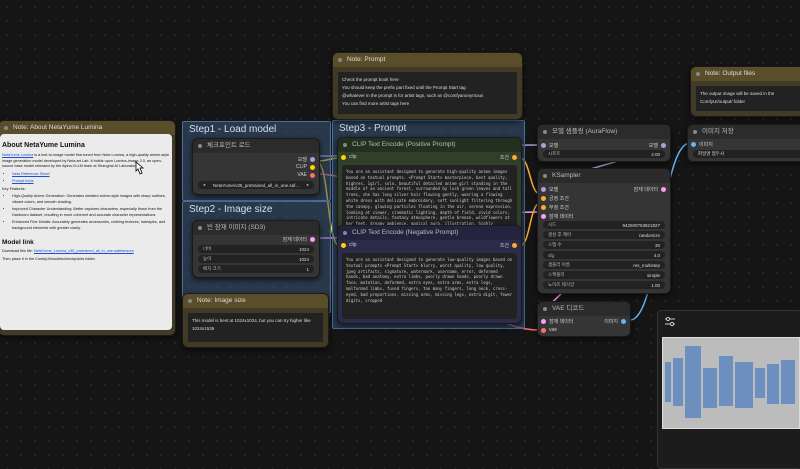 The height and width of the screenshot is (469, 800). Describe the element at coordinates (604, 245) in the screenshot. I see `steps-field: 스텝 수 30` at that location.